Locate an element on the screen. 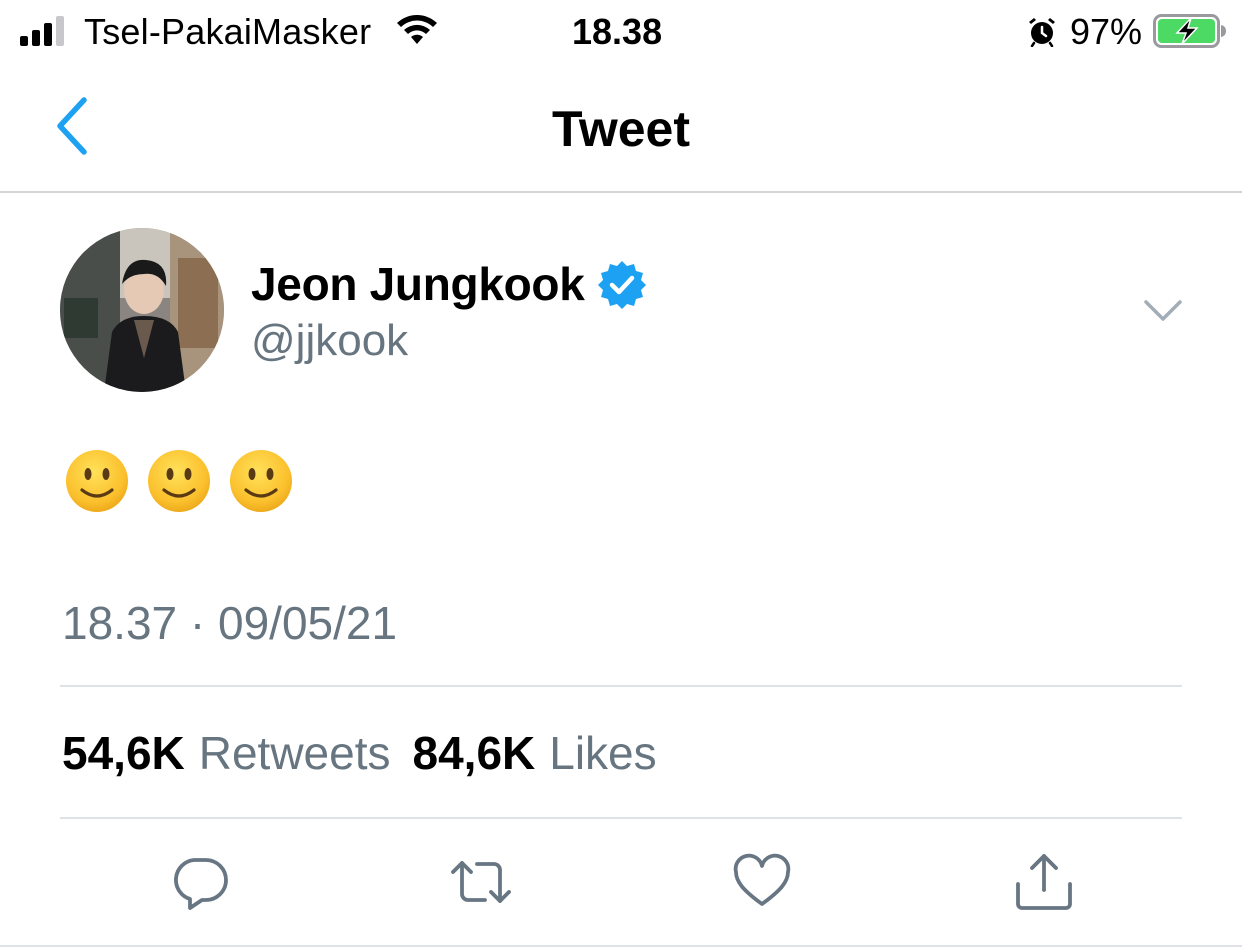 The width and height of the screenshot is (1242, 950). author-name: Jeon Jungkook is located at coordinates (418, 284).